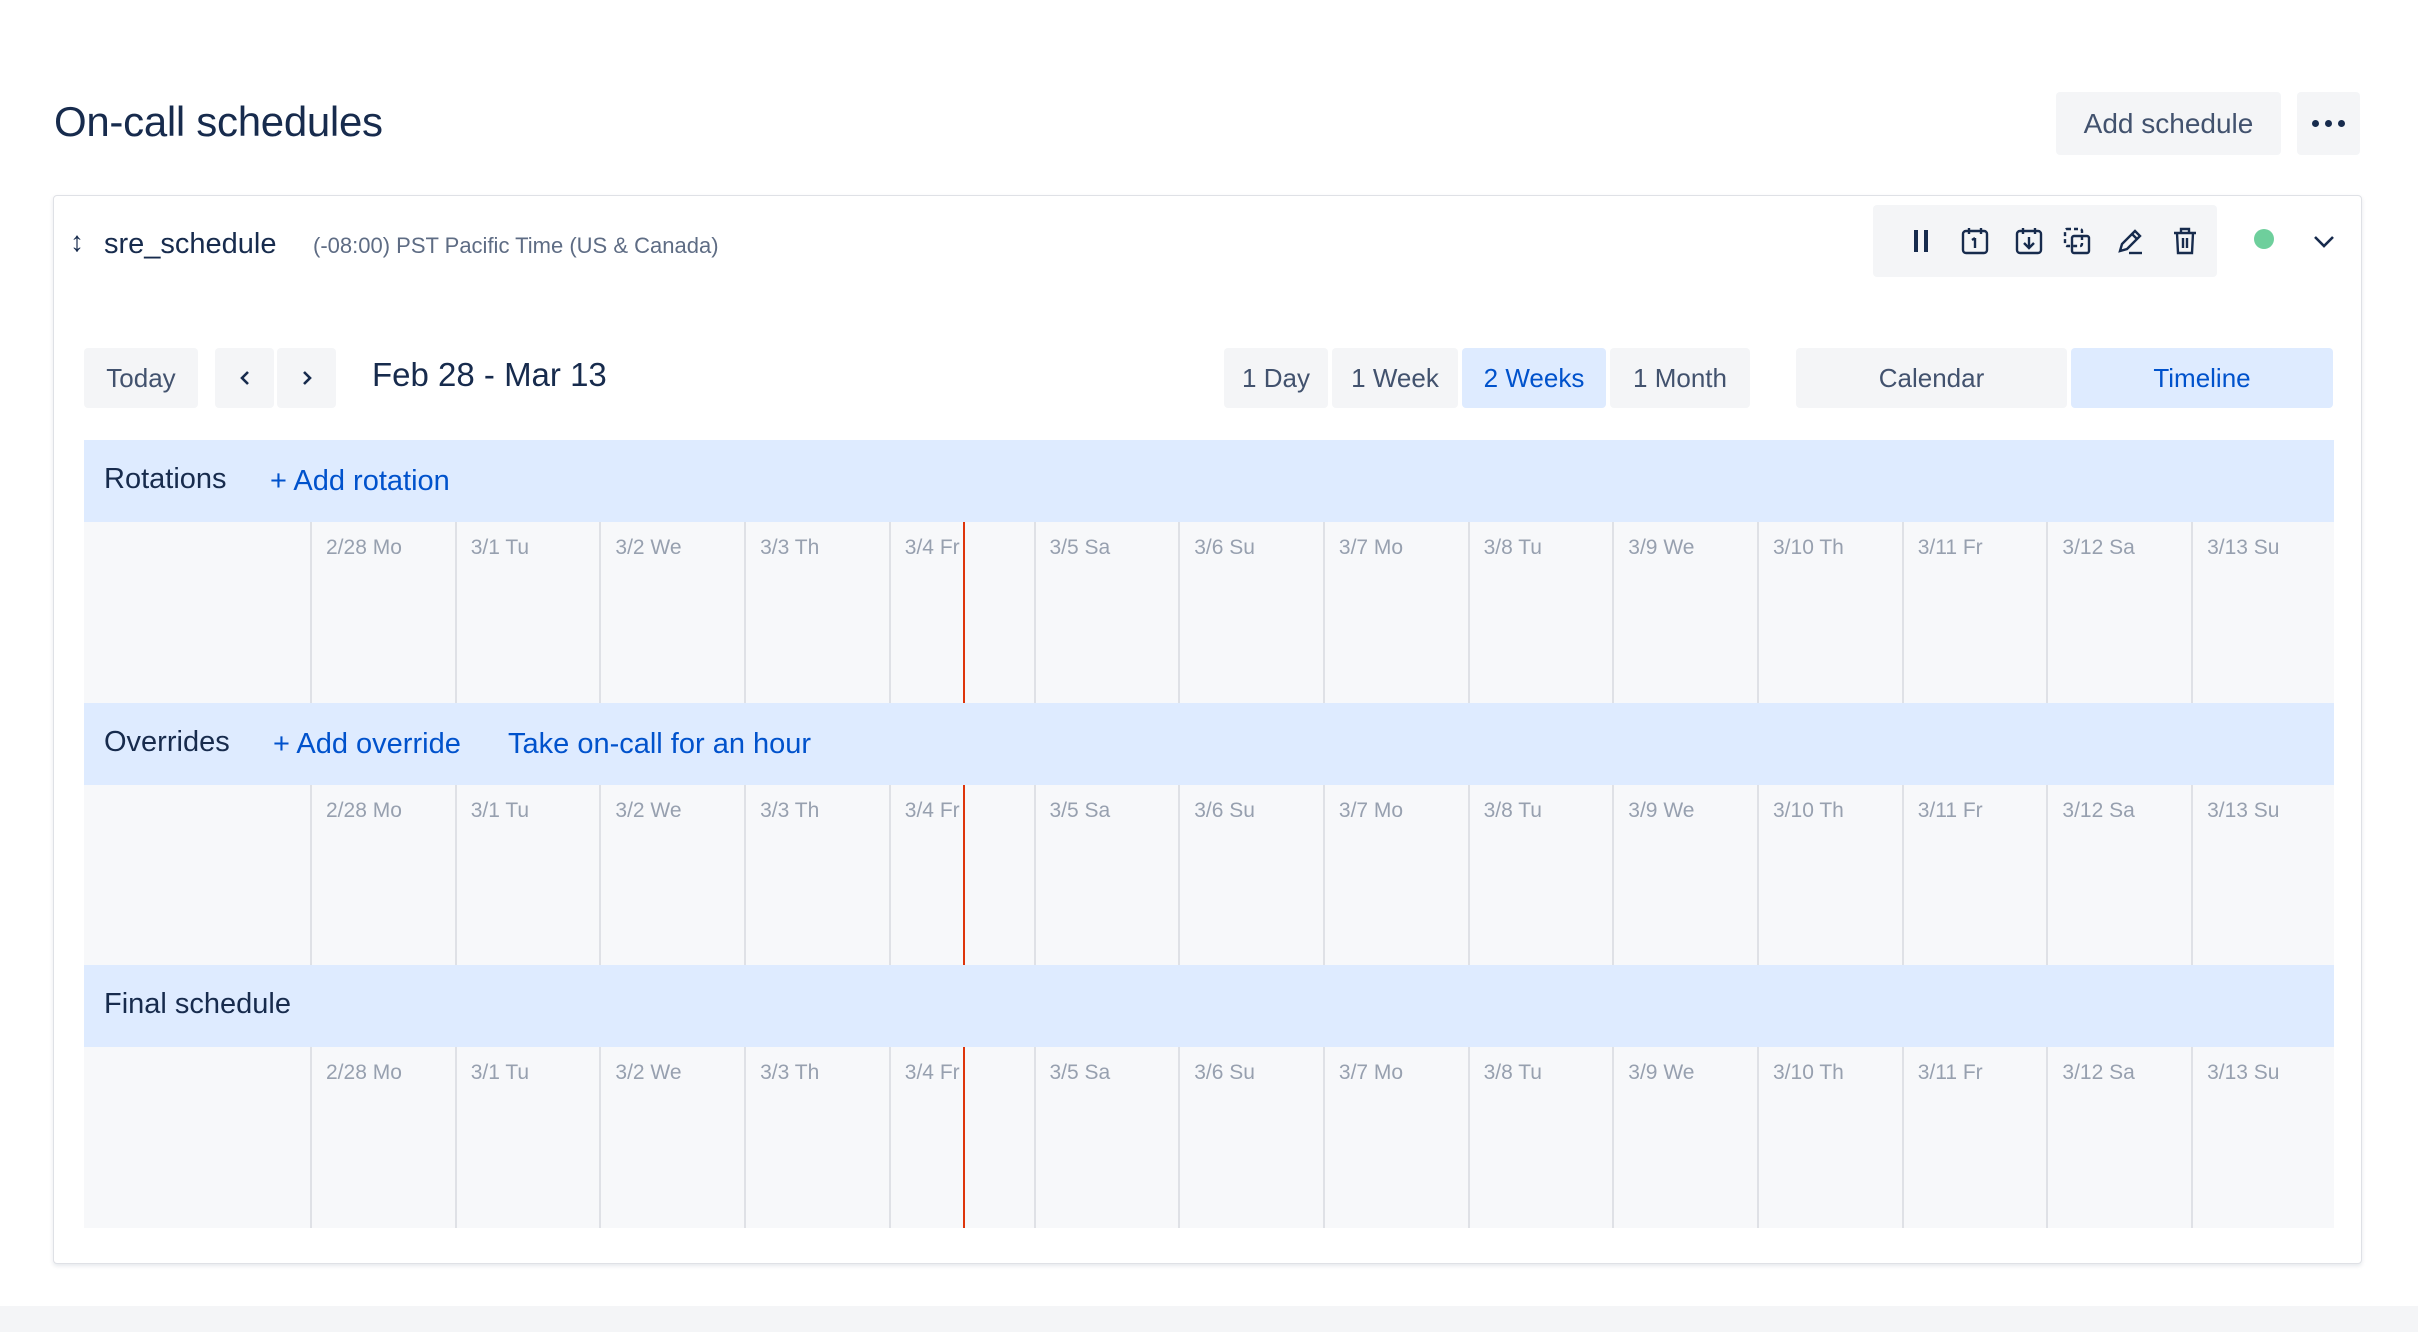 This screenshot has height=1332, width=2418. I want to click on range-2-weeks: 2 Weeks, so click(1534, 378).